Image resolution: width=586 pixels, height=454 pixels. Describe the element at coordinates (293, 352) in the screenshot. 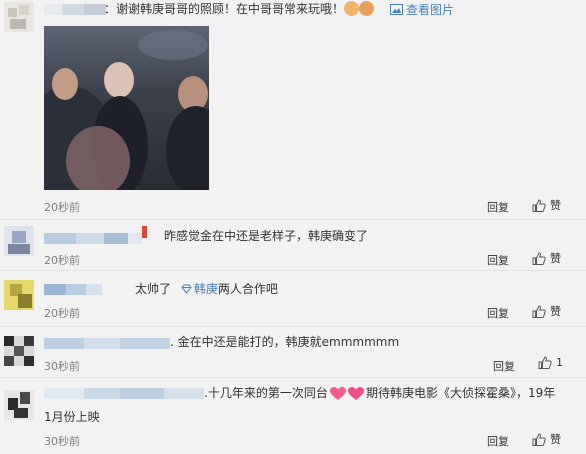

I see `comment-4: . 金在中还是能打的，韩庚就emmmmmm 30秒前 回复 1` at that location.